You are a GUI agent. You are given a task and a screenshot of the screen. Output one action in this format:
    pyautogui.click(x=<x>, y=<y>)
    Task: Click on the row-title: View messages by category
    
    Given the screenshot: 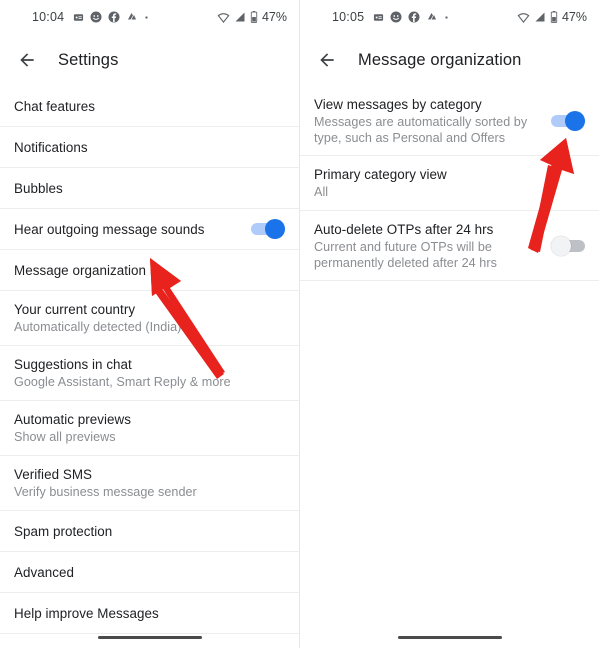 What is the action you would take?
    pyautogui.click(x=398, y=104)
    